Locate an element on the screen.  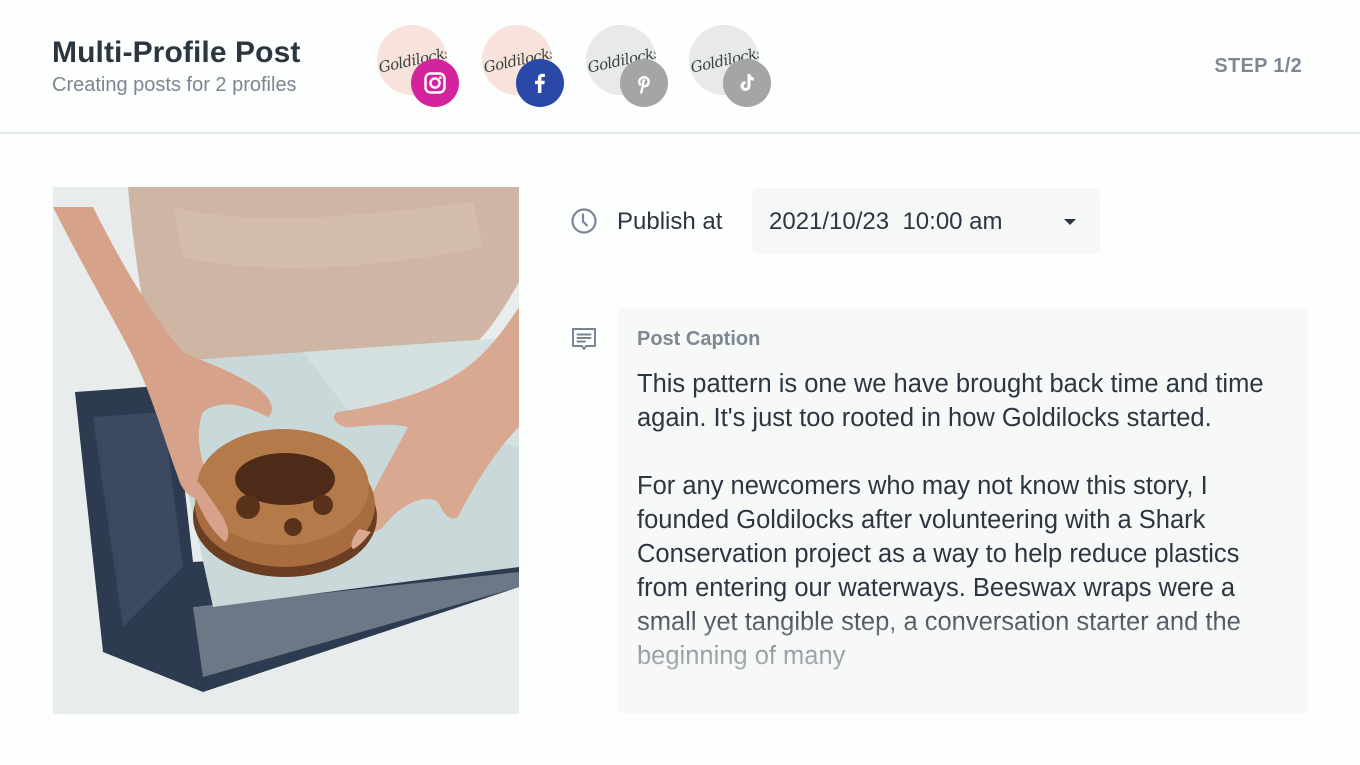
page-subtitle: Creating posts for 2 profiles is located at coordinates (174, 85).